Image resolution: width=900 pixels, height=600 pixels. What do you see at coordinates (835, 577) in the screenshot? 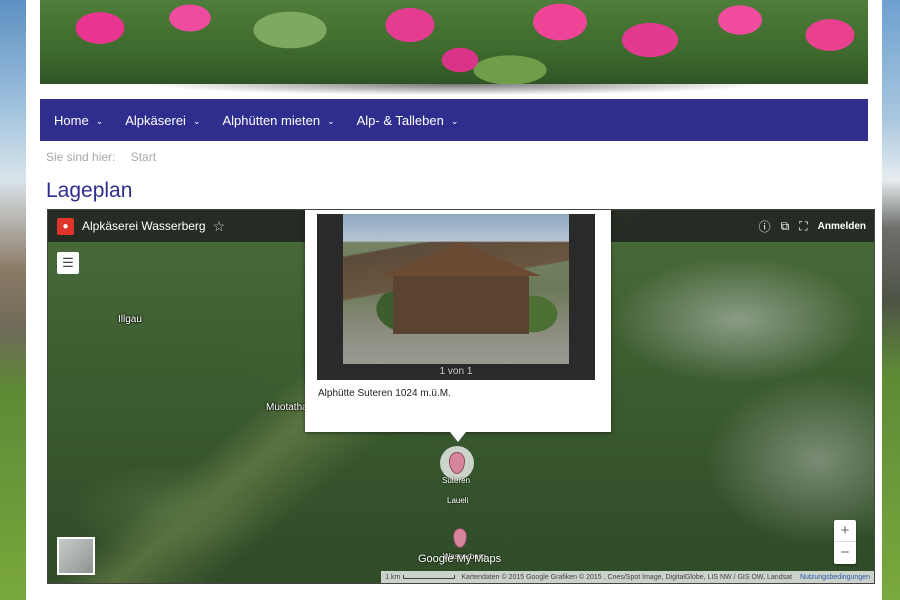
I see `terms-link: Nutzungsbedingungen` at bounding box center [835, 577].